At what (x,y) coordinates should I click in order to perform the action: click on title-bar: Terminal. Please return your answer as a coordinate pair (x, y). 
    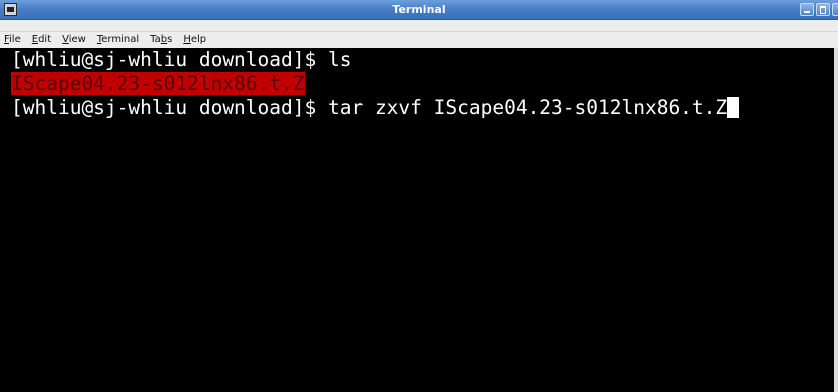
    Looking at the image, I should click on (419, 10).